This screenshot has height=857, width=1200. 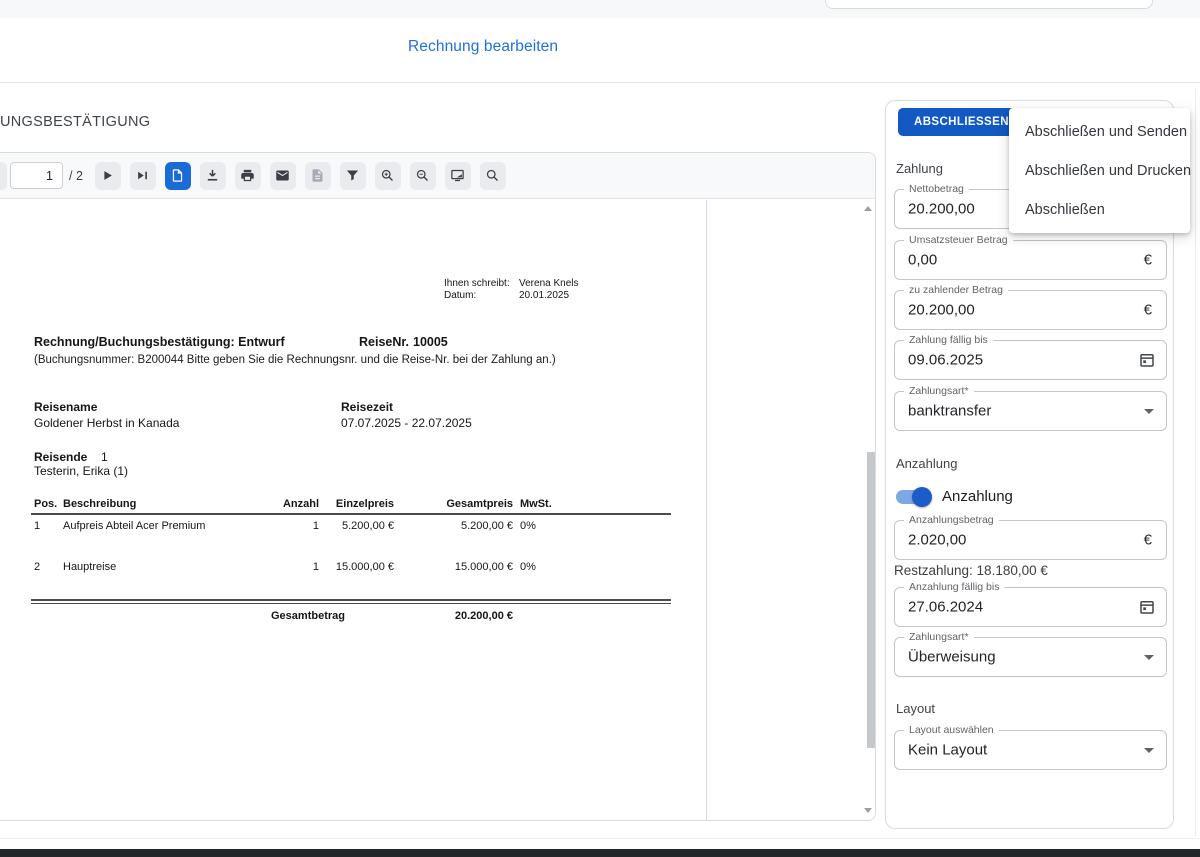 What do you see at coordinates (600, 82) in the screenshot?
I see `tab-divider` at bounding box center [600, 82].